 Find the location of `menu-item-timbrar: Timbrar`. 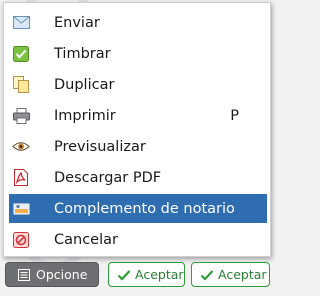

menu-item-timbrar: Timbrar is located at coordinates (138, 53).